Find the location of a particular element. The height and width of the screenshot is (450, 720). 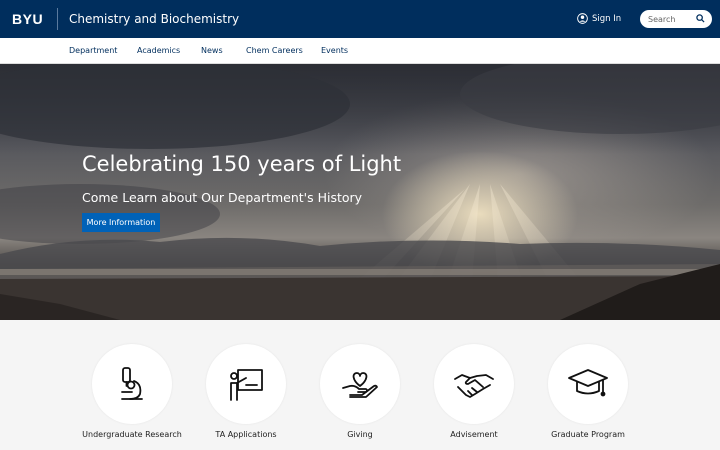

quicklink-label: TA Applications is located at coordinates (246, 434).